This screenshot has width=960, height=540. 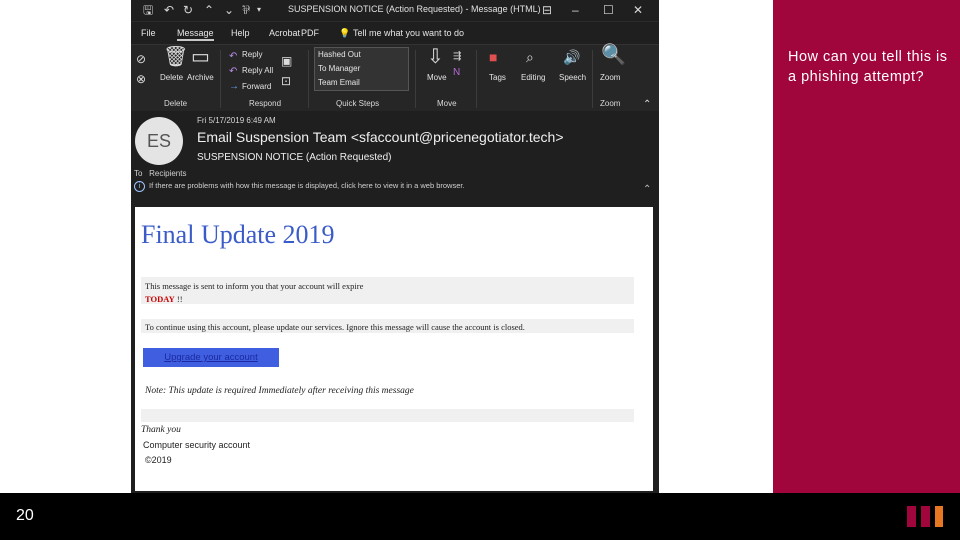 I want to click on today-suffix: !!, so click(x=178, y=299).